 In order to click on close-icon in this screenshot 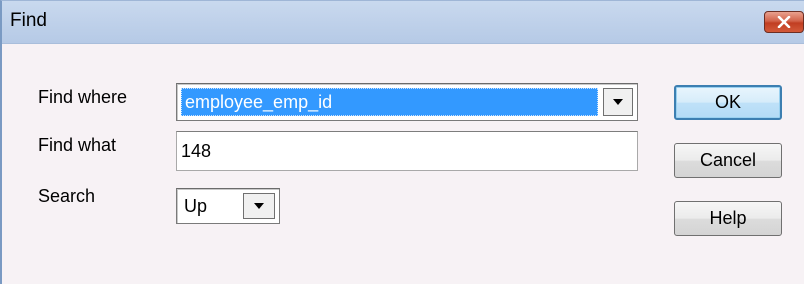, I will do `click(784, 22)`.